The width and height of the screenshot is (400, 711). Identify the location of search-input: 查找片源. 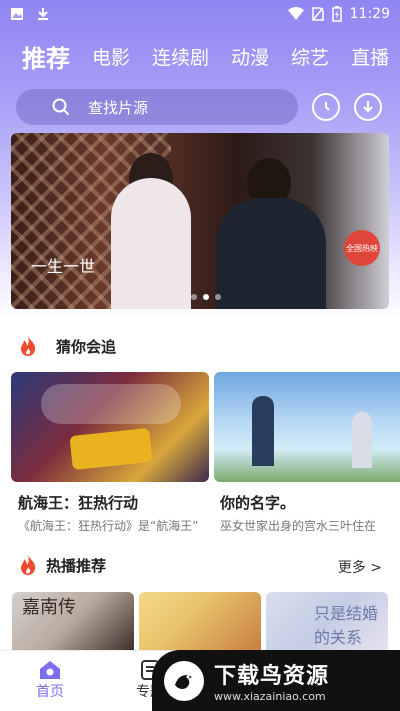
(157, 107).